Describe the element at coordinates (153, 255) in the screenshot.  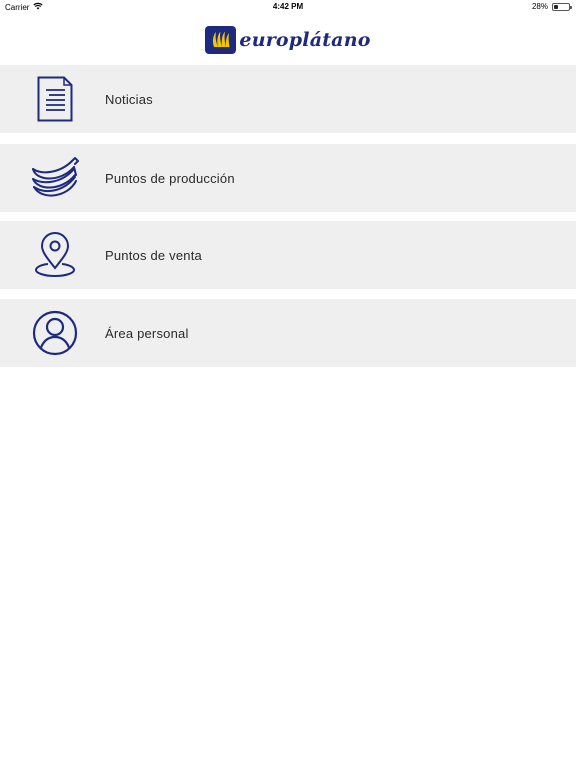
I see `menu-item-label: Puntos de venta` at that location.